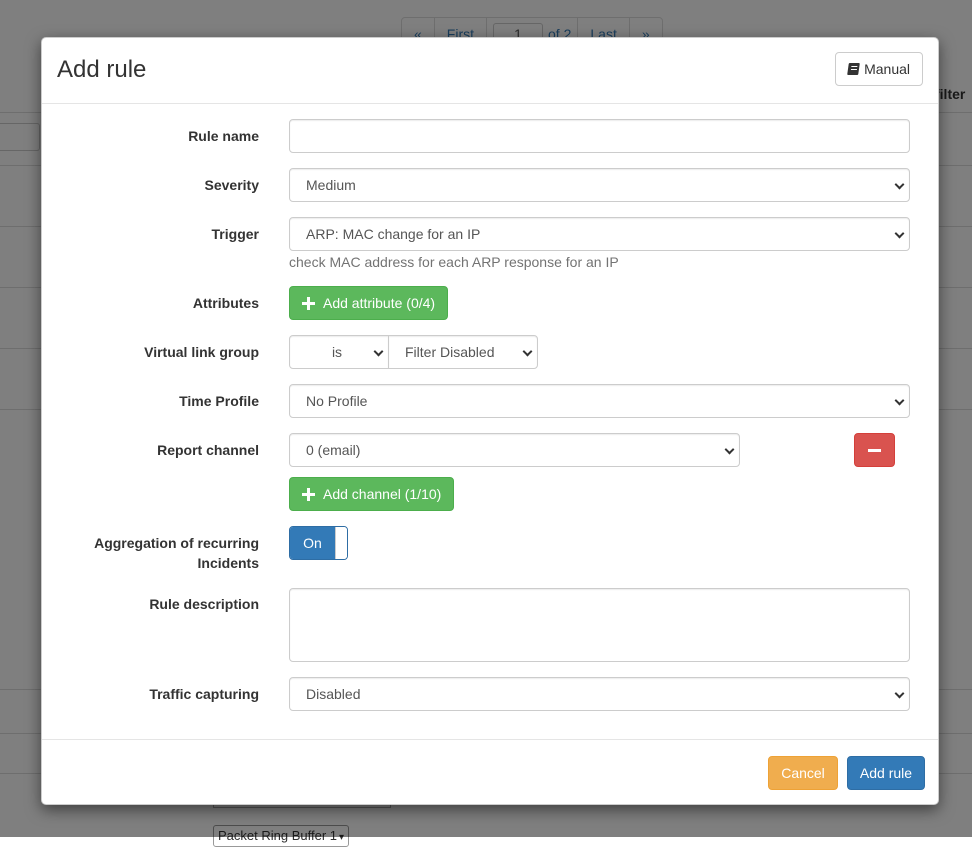 The width and height of the screenshot is (972, 848). Describe the element at coordinates (887, 69) in the screenshot. I see `manual-button-label: Manual` at that location.